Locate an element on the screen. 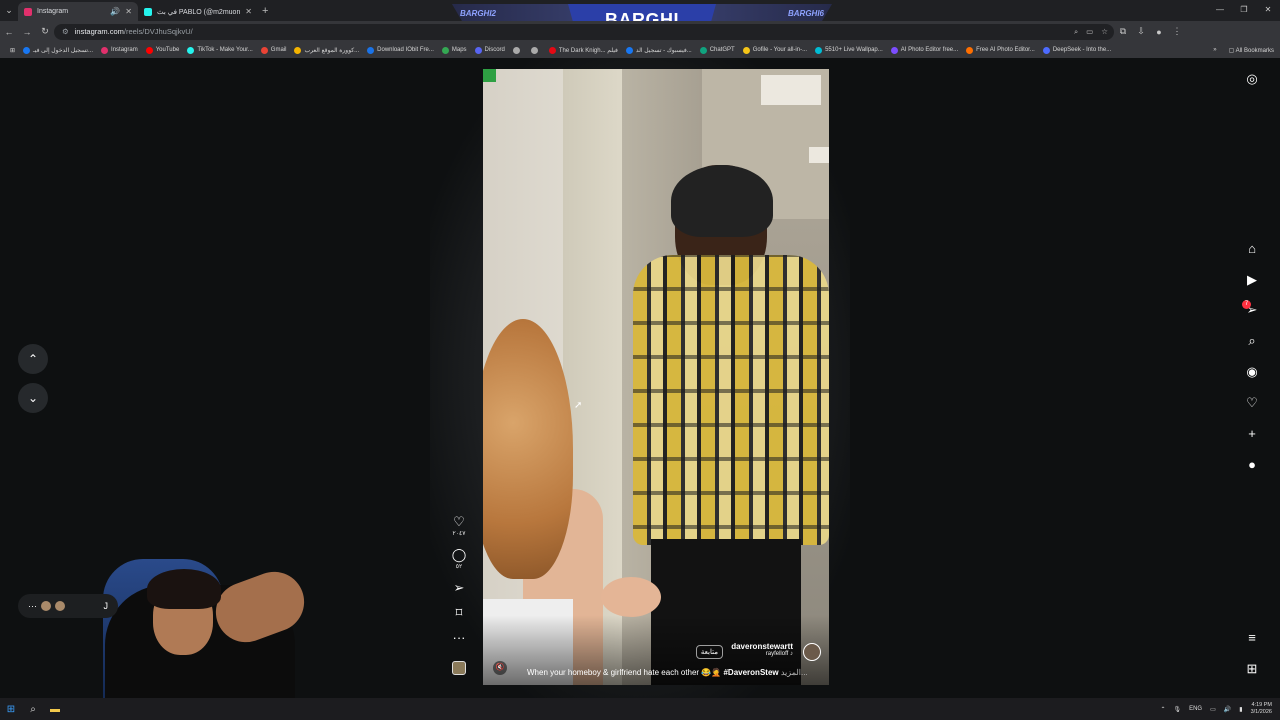 This screenshot has height=720, width=1280. audio-thumbnail is located at coordinates (459, 668).